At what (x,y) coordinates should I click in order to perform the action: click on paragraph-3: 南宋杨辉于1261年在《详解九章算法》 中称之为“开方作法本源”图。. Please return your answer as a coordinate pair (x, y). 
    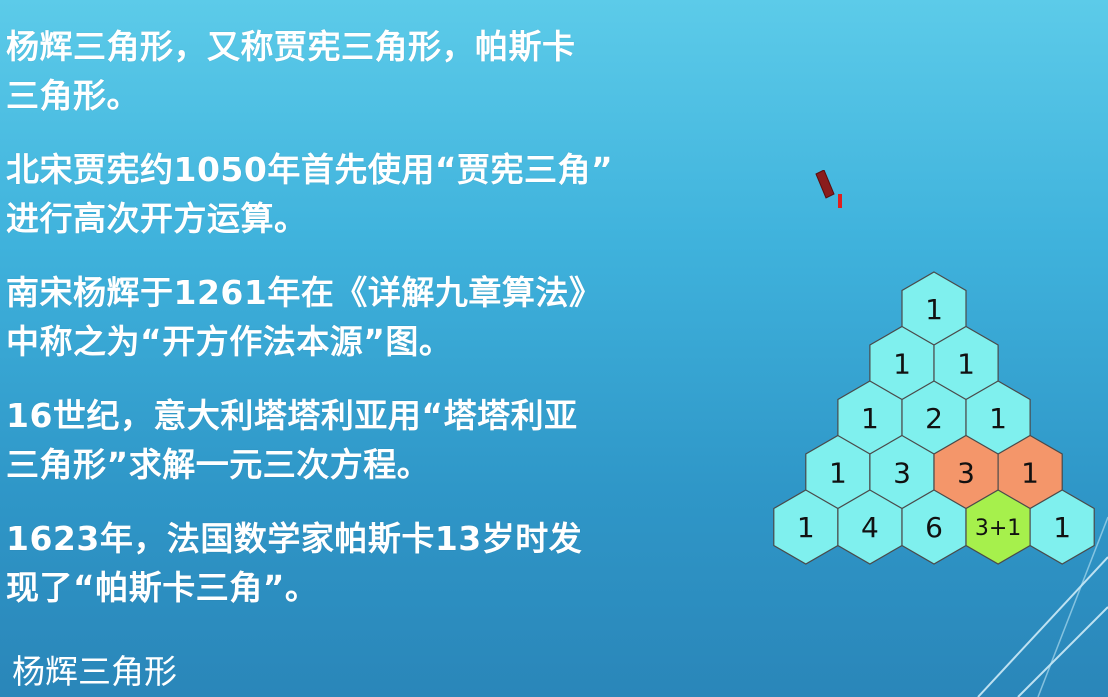
    Looking at the image, I should click on (371, 317).